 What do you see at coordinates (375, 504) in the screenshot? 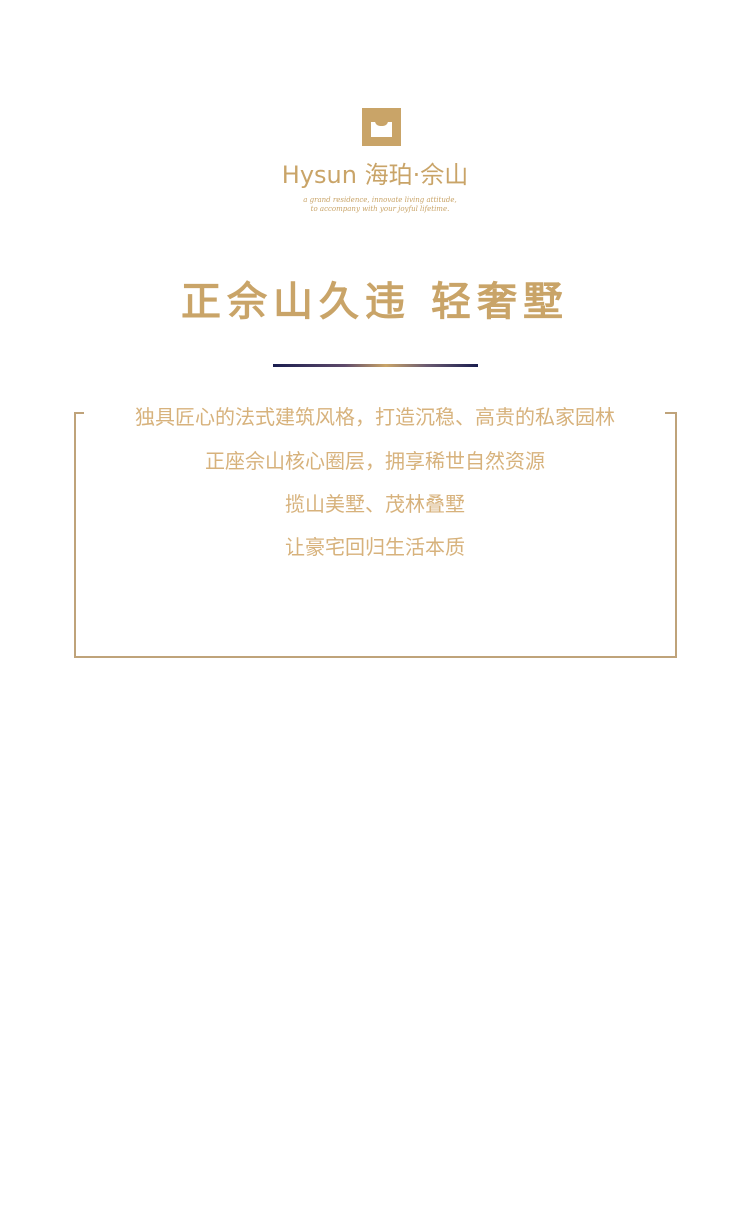
I see `feature-line-villas: 揽山美墅、茂林叠墅` at bounding box center [375, 504].